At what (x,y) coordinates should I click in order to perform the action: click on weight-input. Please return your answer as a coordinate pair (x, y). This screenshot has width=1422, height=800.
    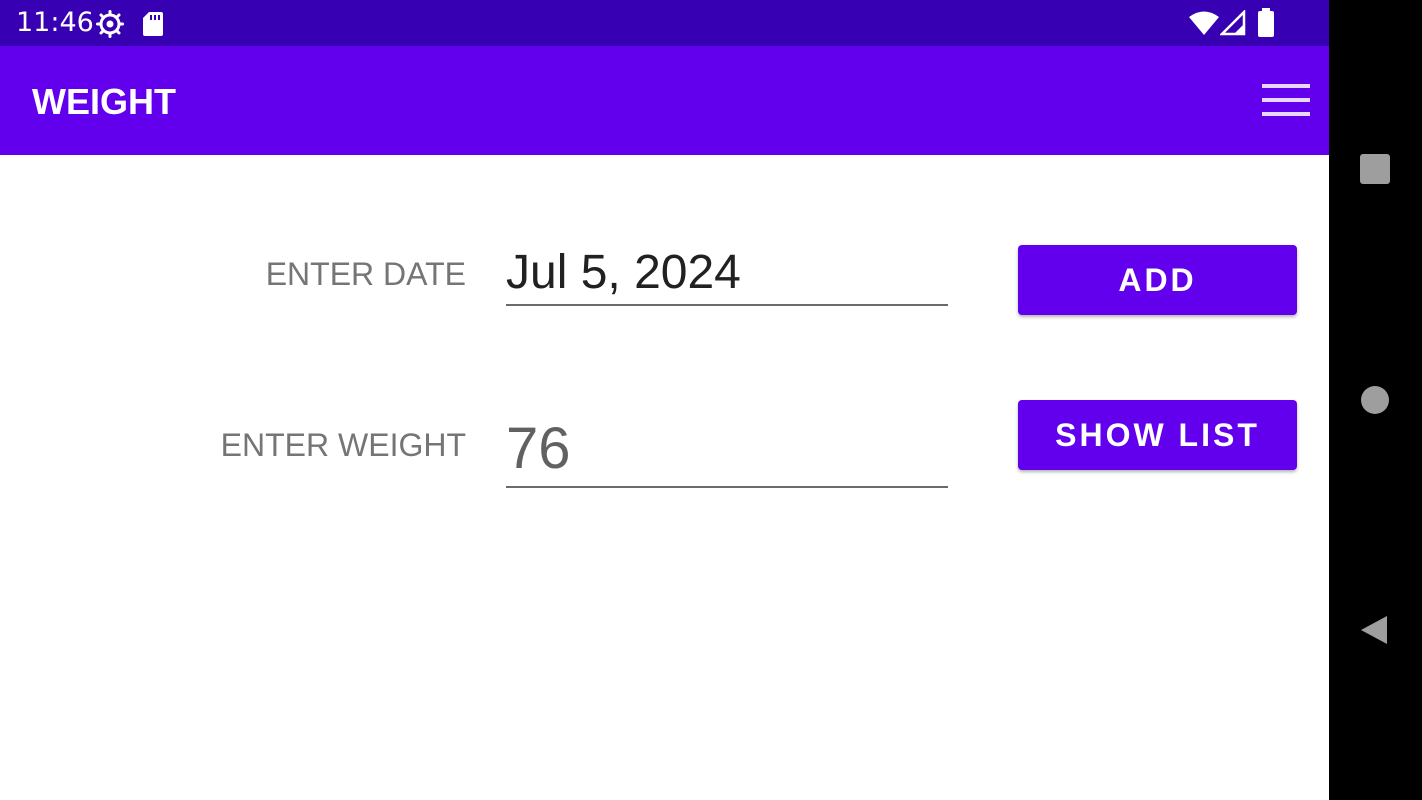
    Looking at the image, I should click on (727, 449).